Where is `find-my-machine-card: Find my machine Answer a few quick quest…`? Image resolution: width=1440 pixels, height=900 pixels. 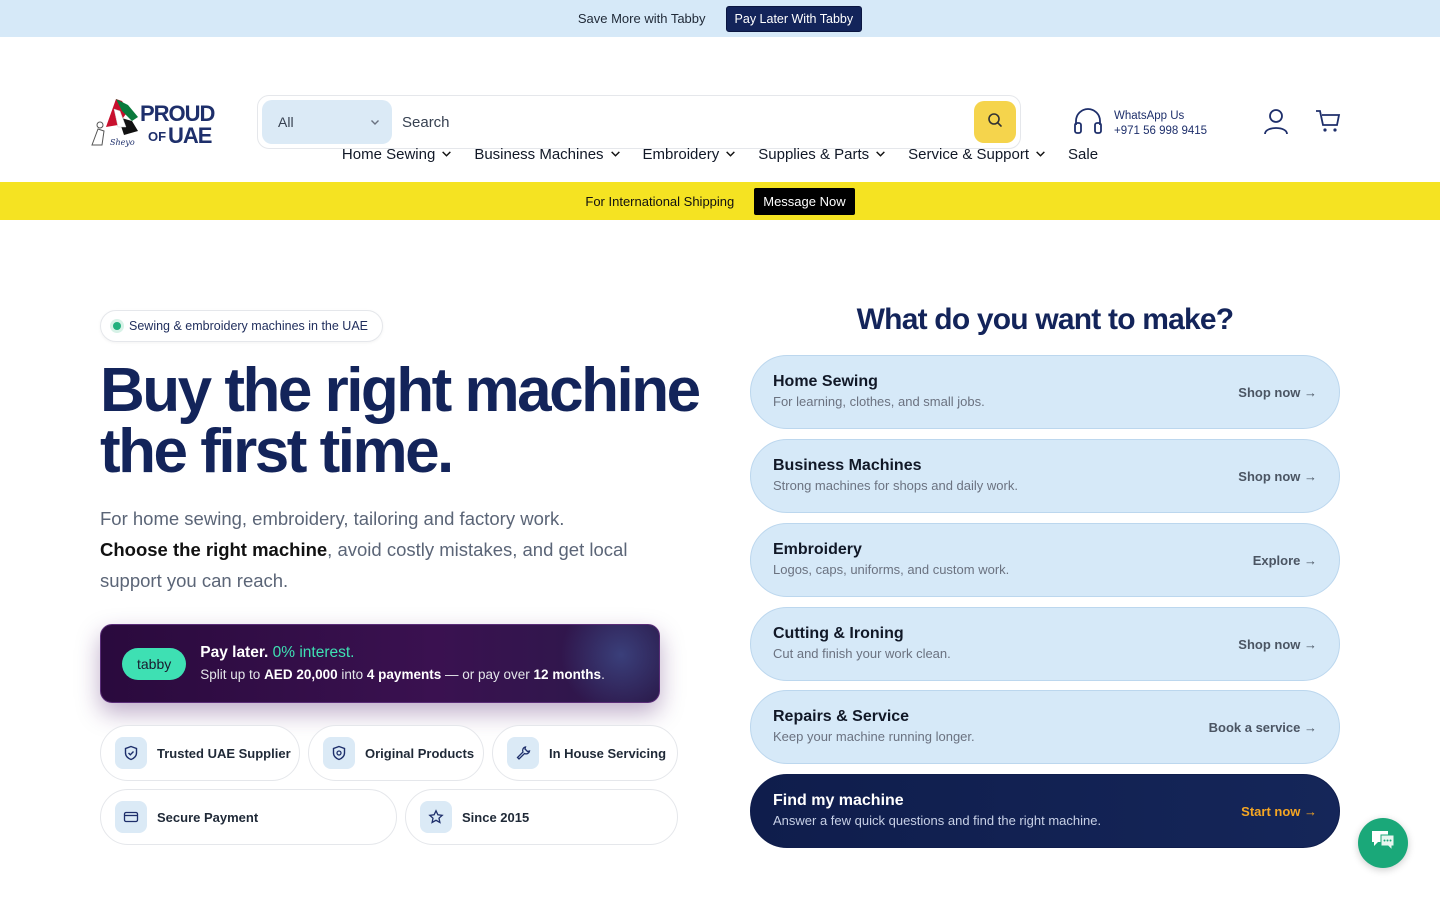 find-my-machine-card: Find my machine Answer a few quick quest… is located at coordinates (1045, 811).